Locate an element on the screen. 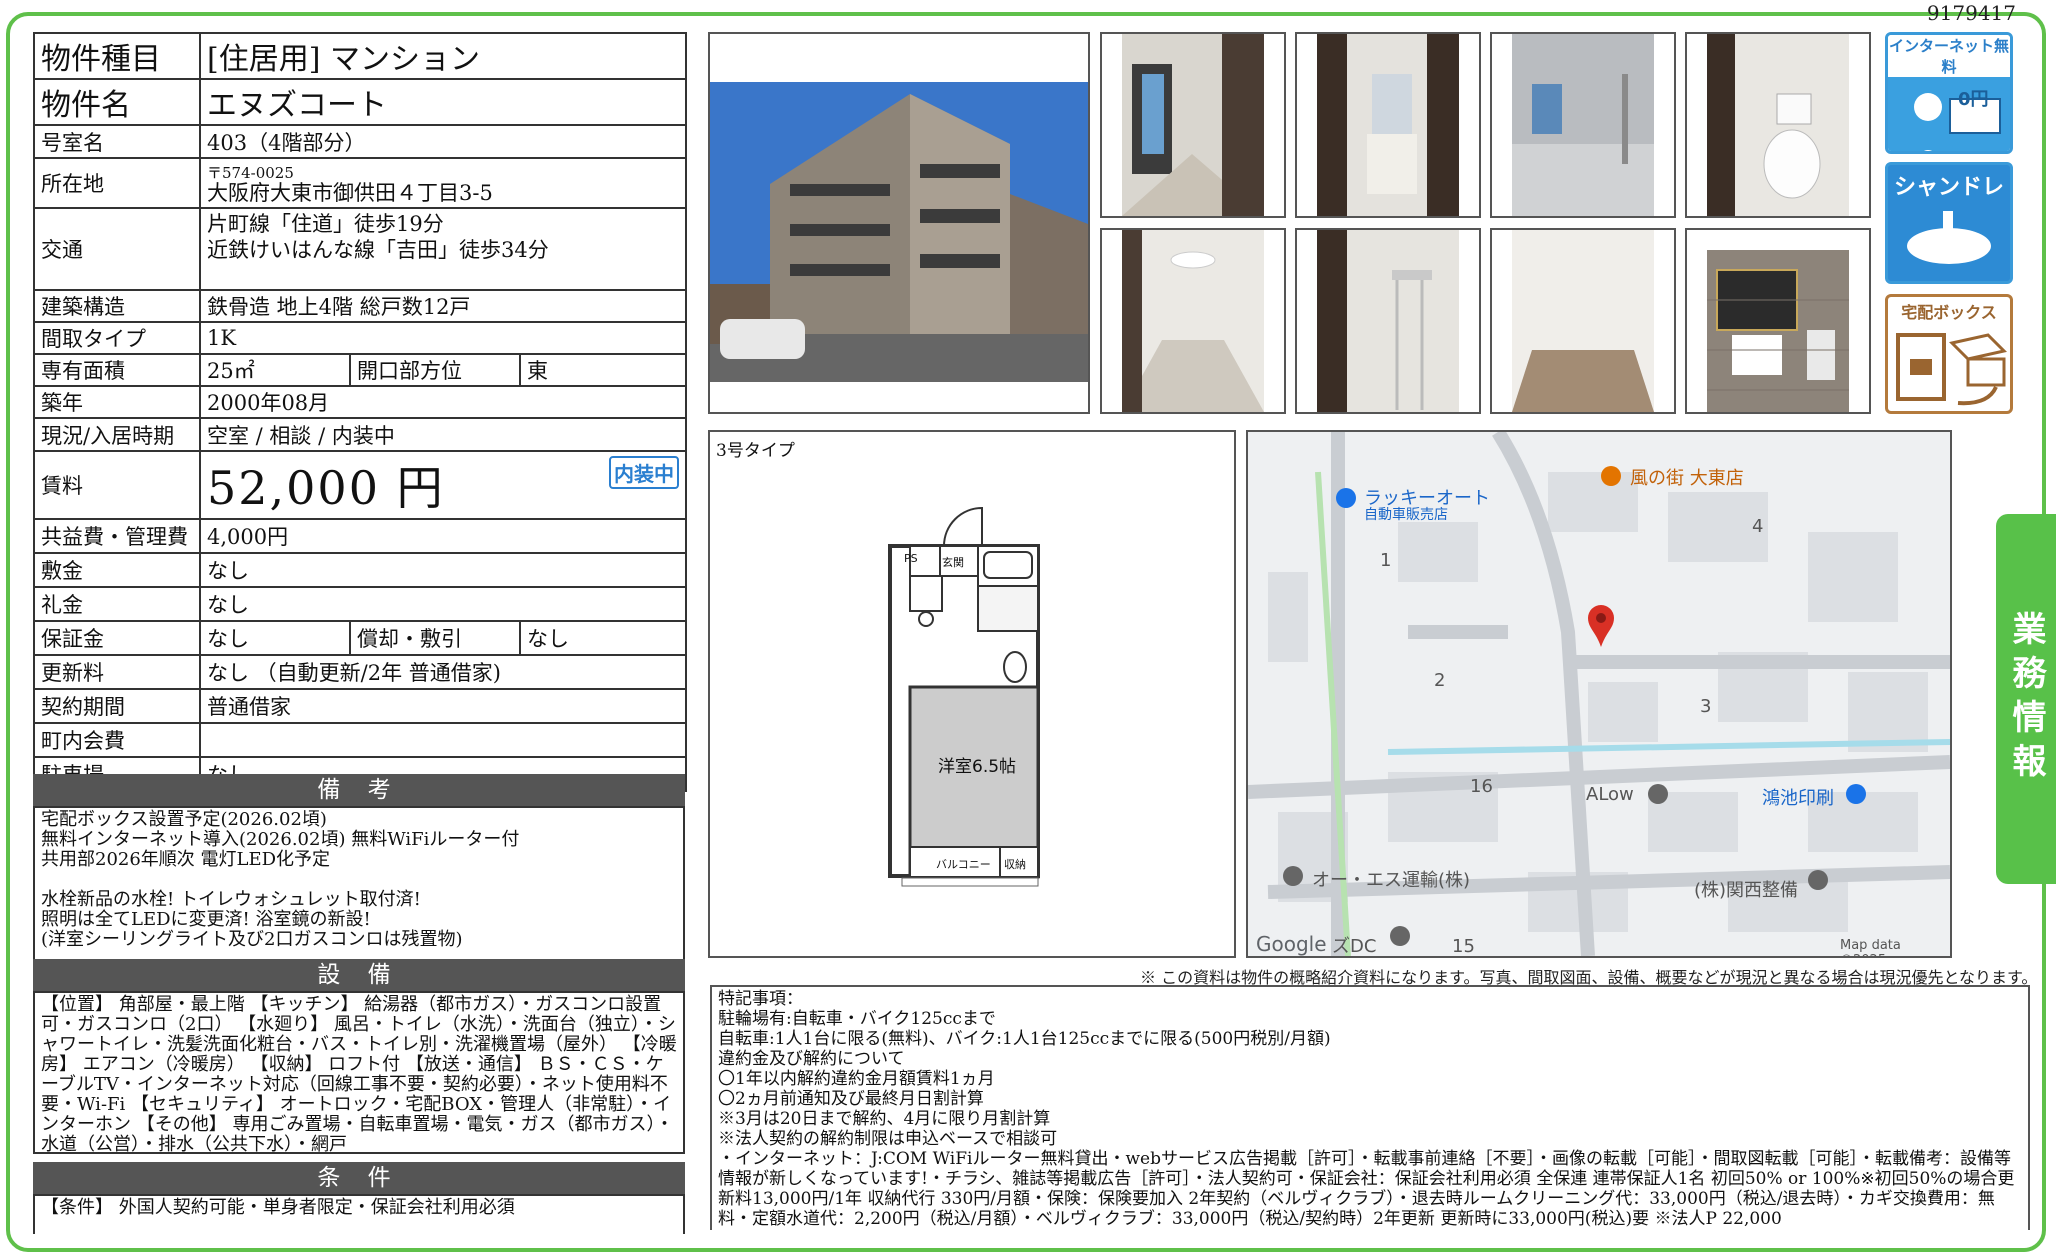 The height and width of the screenshot is (1252, 2056). map-block-15: 15 is located at coordinates (1463, 946).